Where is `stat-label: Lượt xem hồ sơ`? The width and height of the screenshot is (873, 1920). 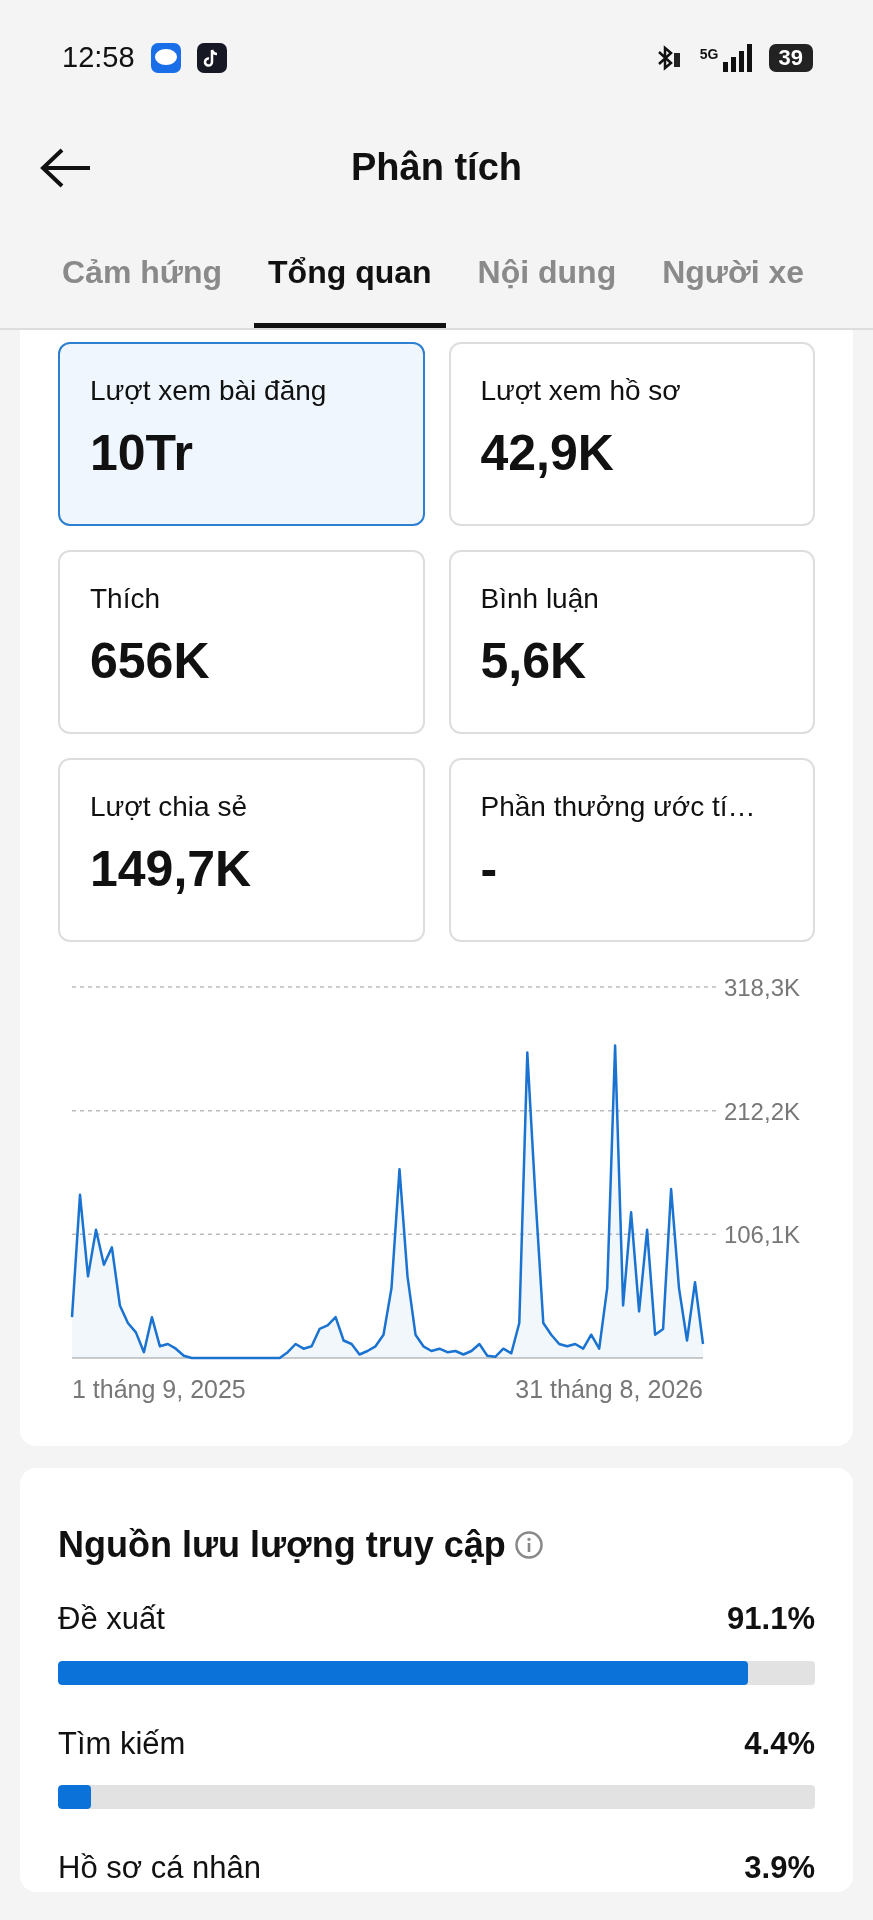 stat-label: Lượt xem hồ sơ is located at coordinates (581, 391).